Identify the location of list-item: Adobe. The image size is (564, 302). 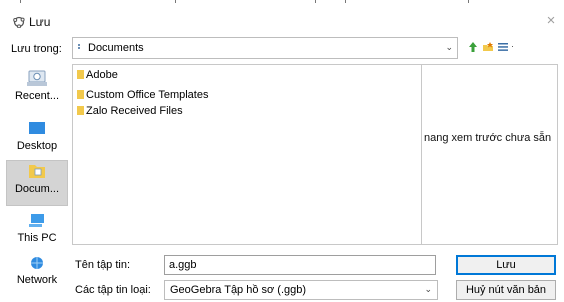
(97, 76).